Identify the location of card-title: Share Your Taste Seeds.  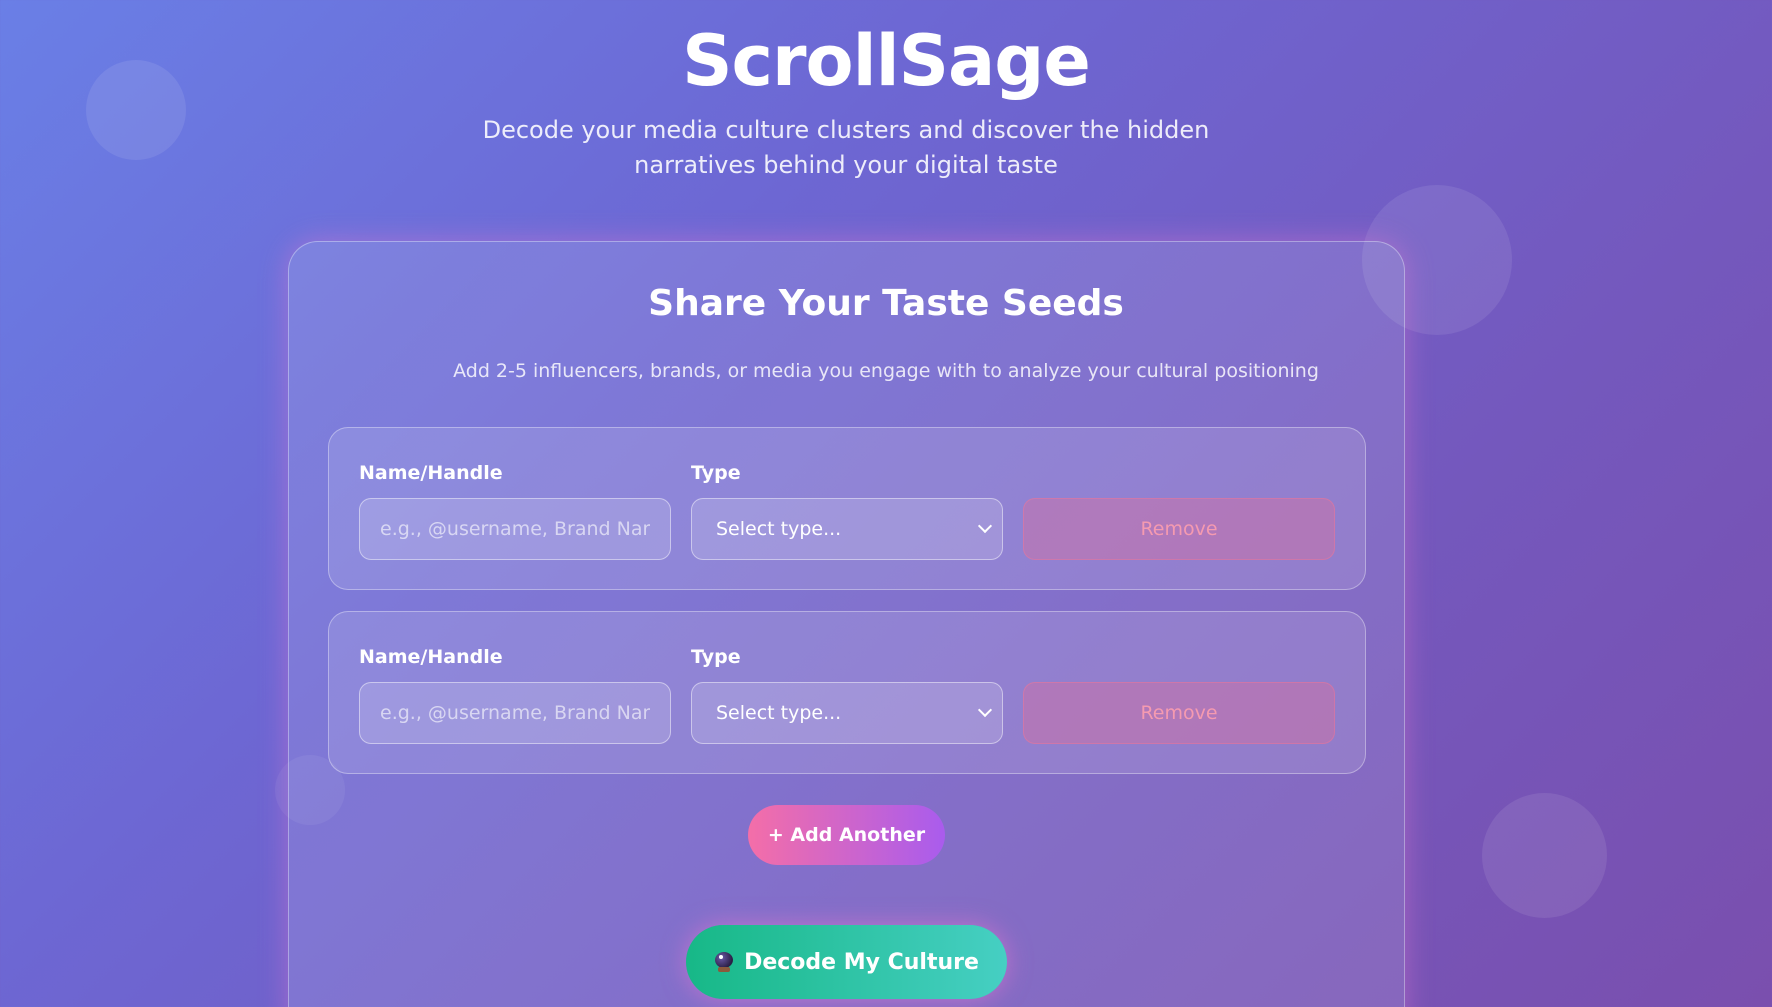
(886, 303).